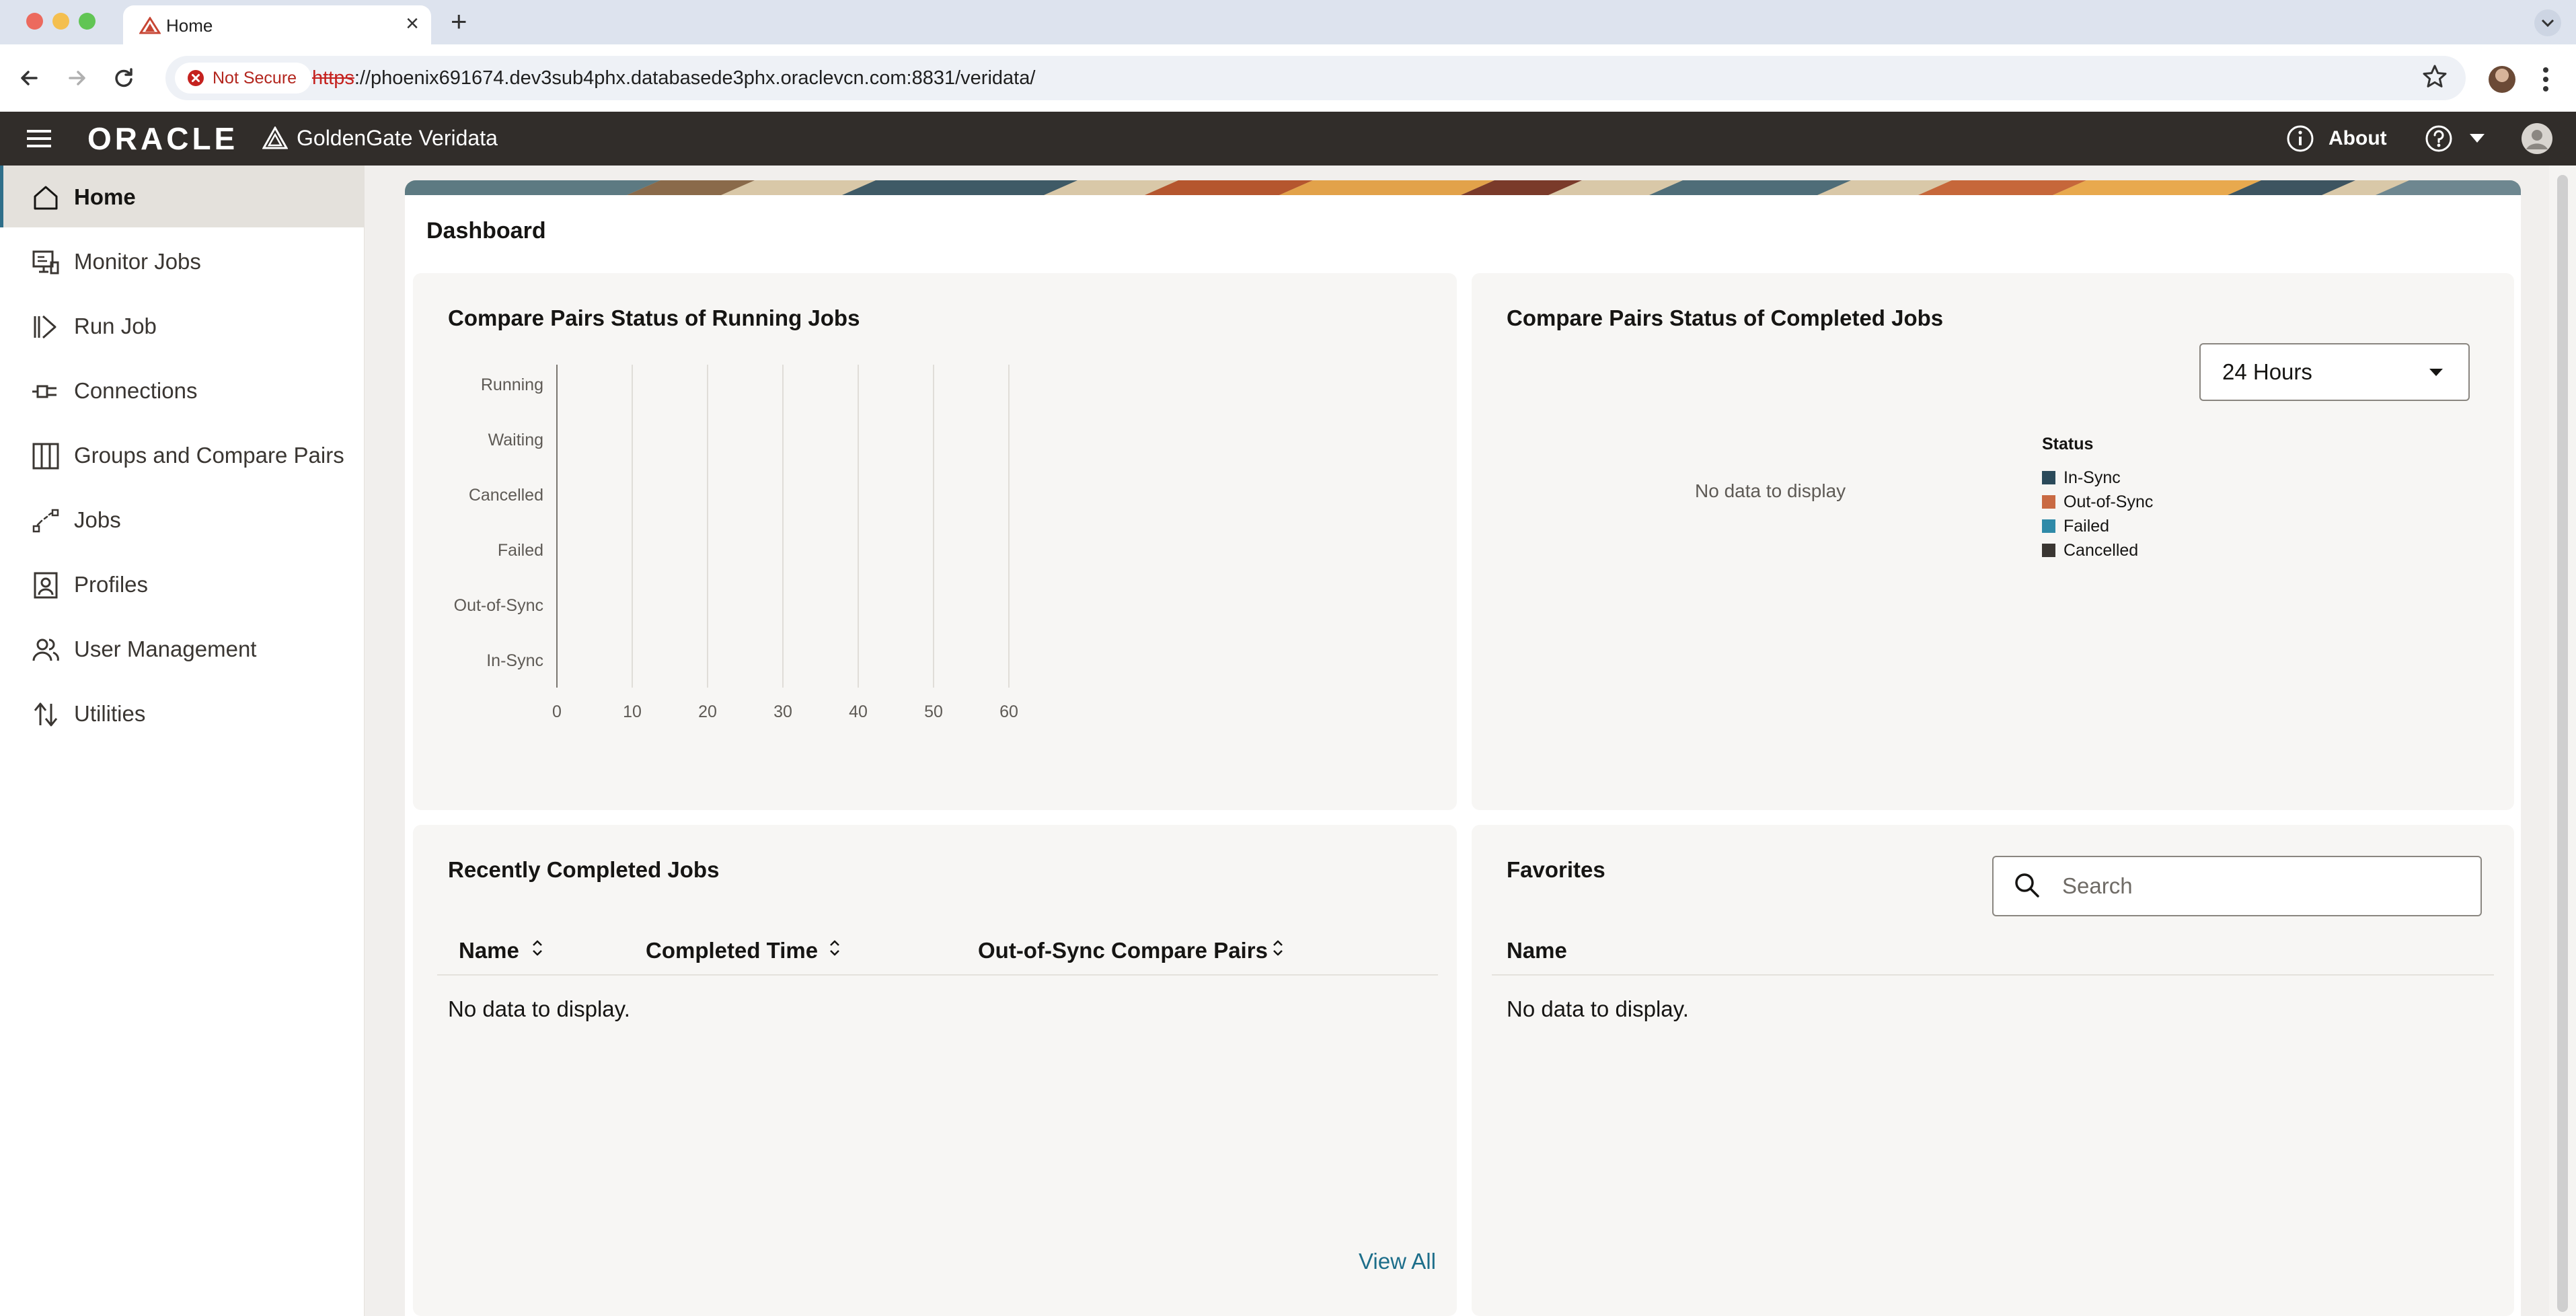 The image size is (2576, 1316). I want to click on legend-label: Out-of-Sync, so click(2108, 501).